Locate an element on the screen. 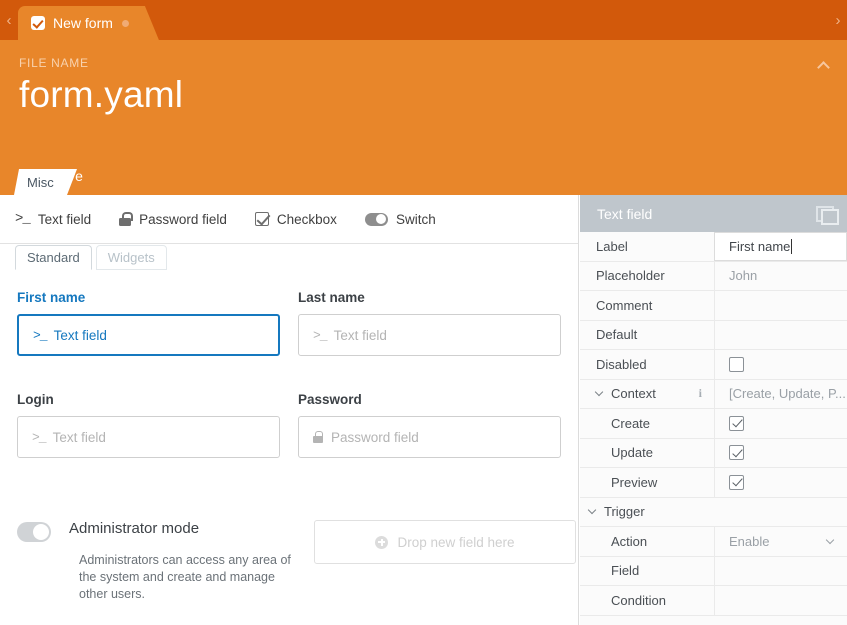 The width and height of the screenshot is (847, 625). form-field-first-name: First name >_ Text field is located at coordinates (148, 323).